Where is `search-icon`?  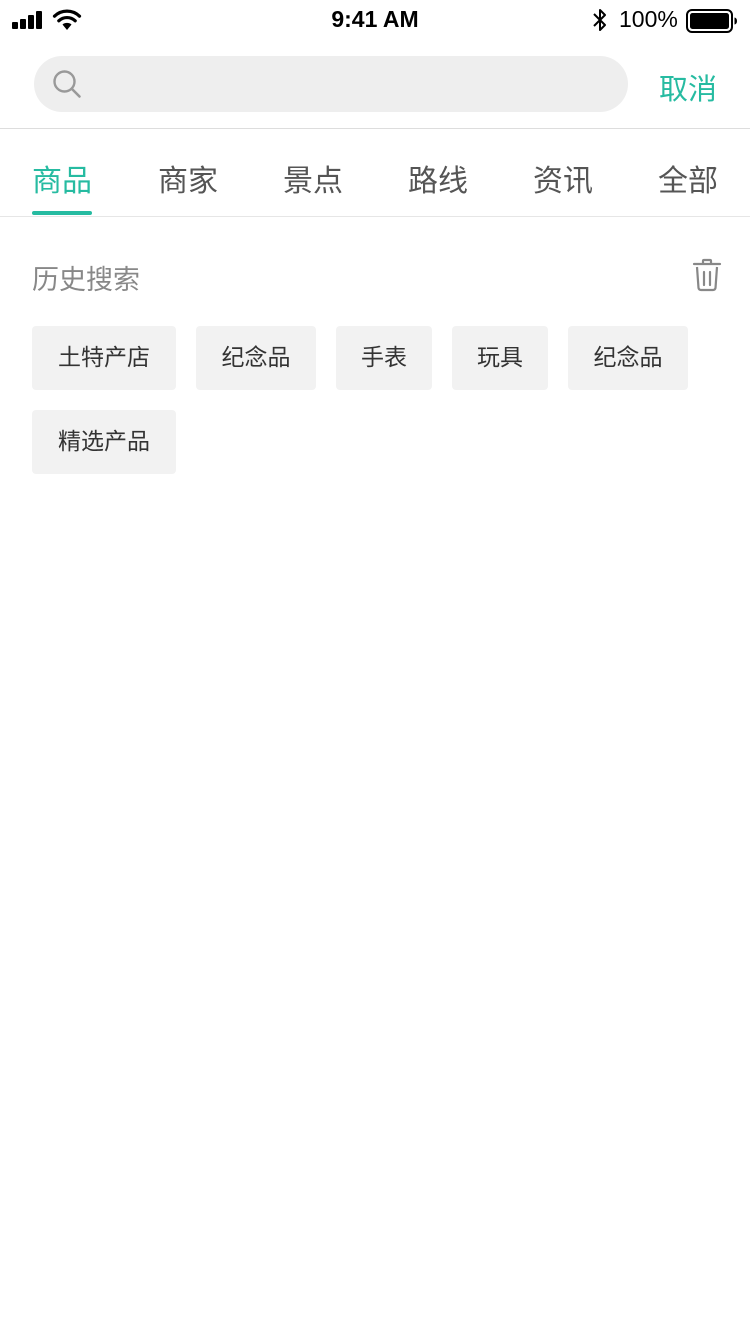 search-icon is located at coordinates (67, 84).